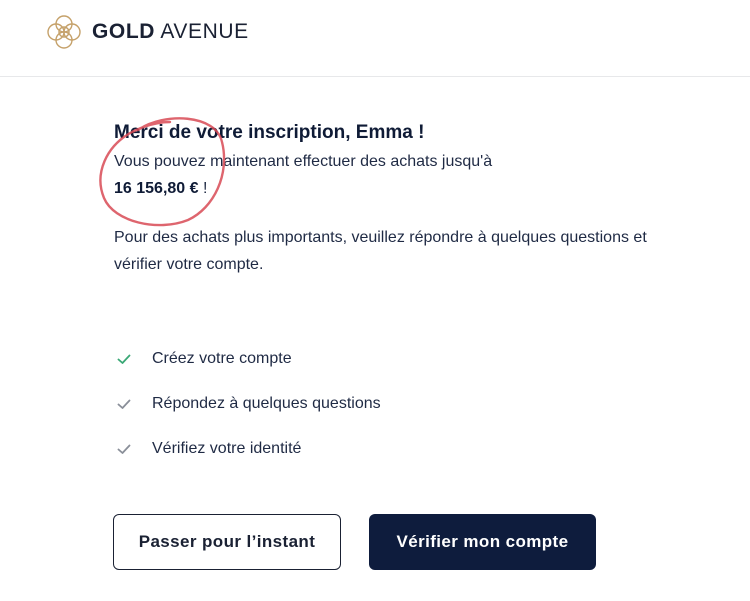 The image size is (750, 601). I want to click on step-item-verify-identity: Vérifiez votre identité, so click(248, 448).